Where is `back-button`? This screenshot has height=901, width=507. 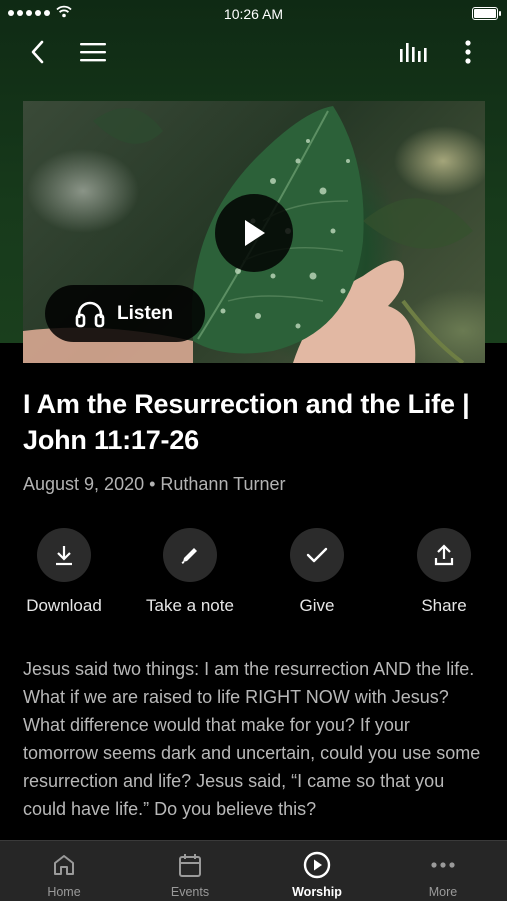
back-button is located at coordinates (38, 52).